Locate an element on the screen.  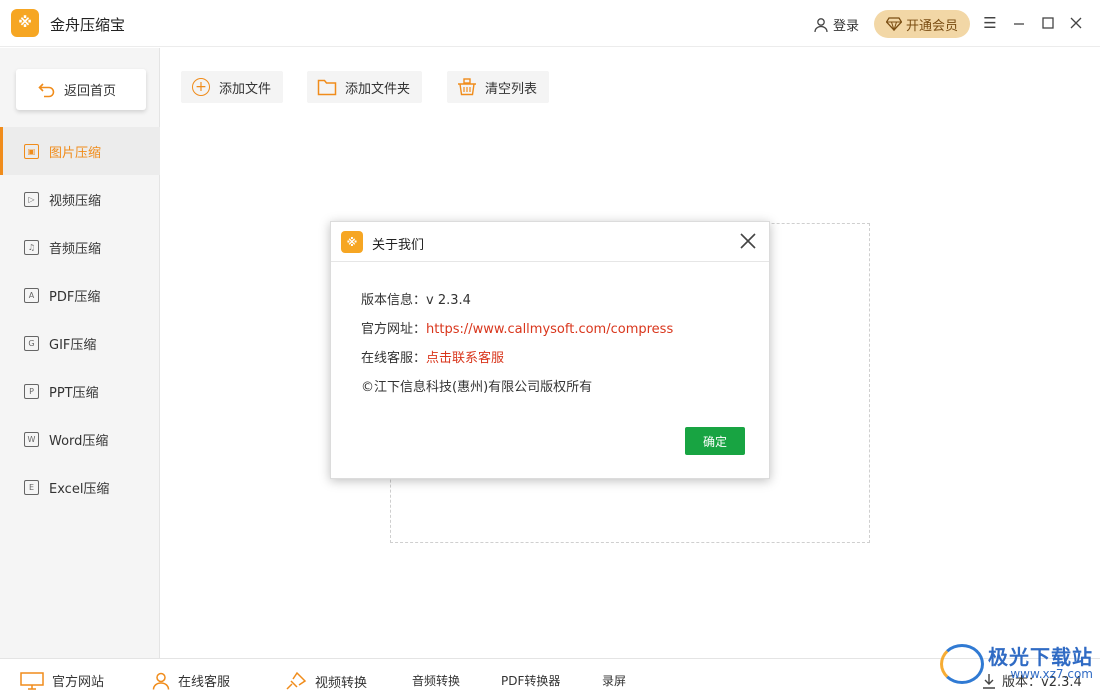
login-button: 登录 is located at coordinates (836, 24).